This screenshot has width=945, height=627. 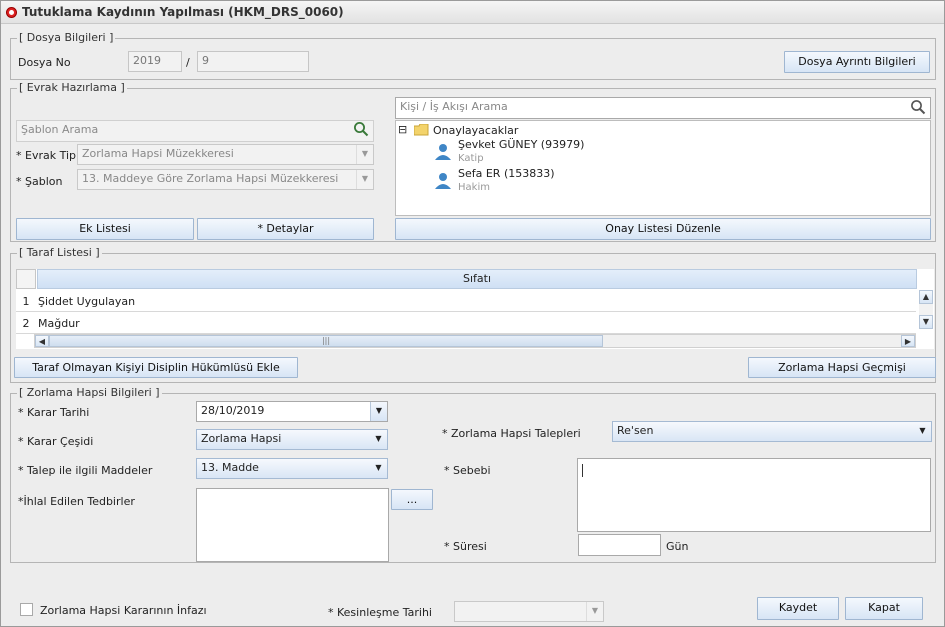 I want to click on sebebi-label: * Sebebi, so click(x=467, y=470).